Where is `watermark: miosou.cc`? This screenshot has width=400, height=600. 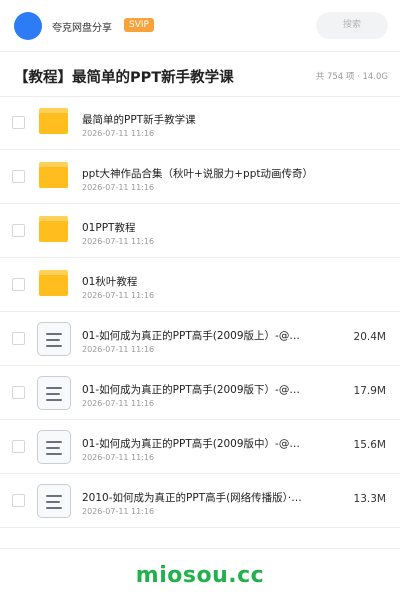
watermark: miosou.cc is located at coordinates (200, 575).